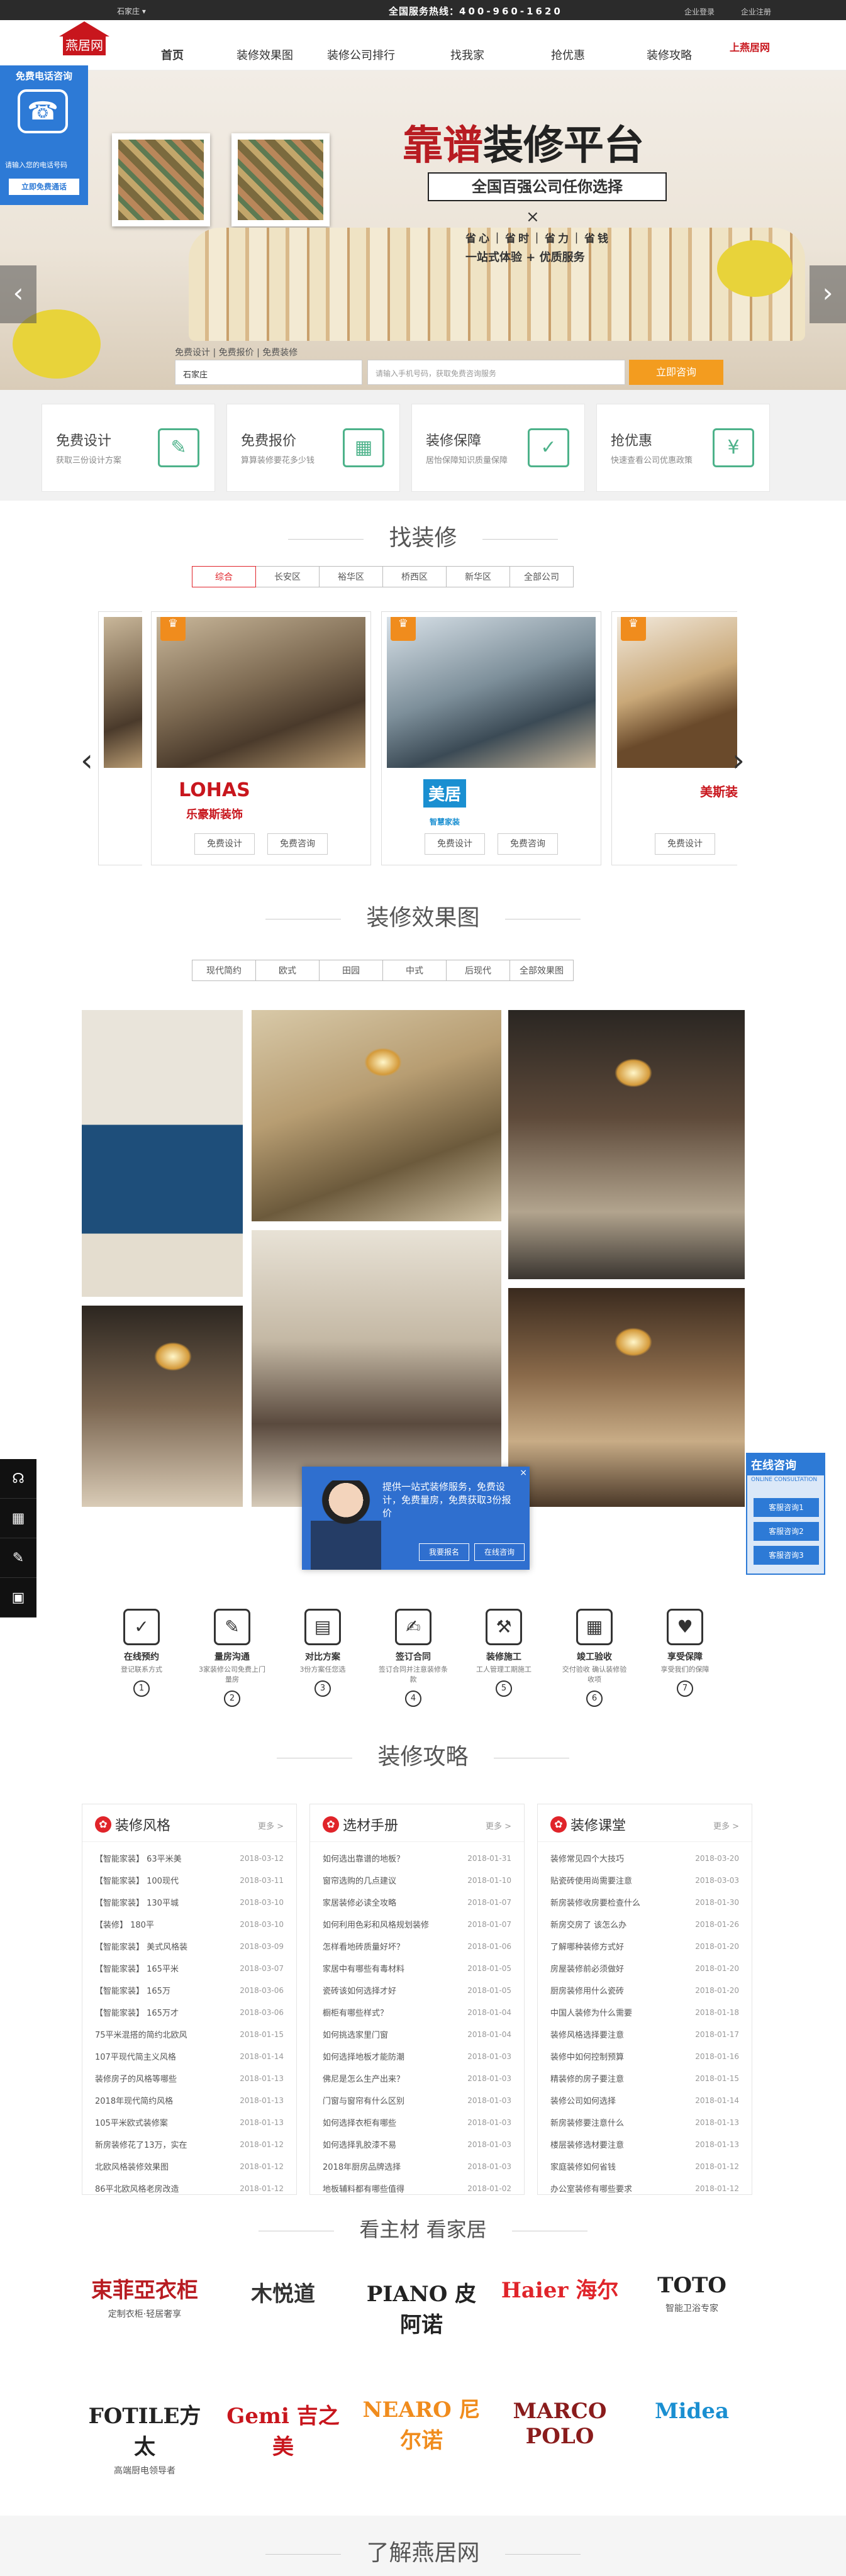 The height and width of the screenshot is (2576, 846). What do you see at coordinates (417, 1924) in the screenshot?
I see `article-item: 如何利用色彩和风格规划装修 2018-01-07` at bounding box center [417, 1924].